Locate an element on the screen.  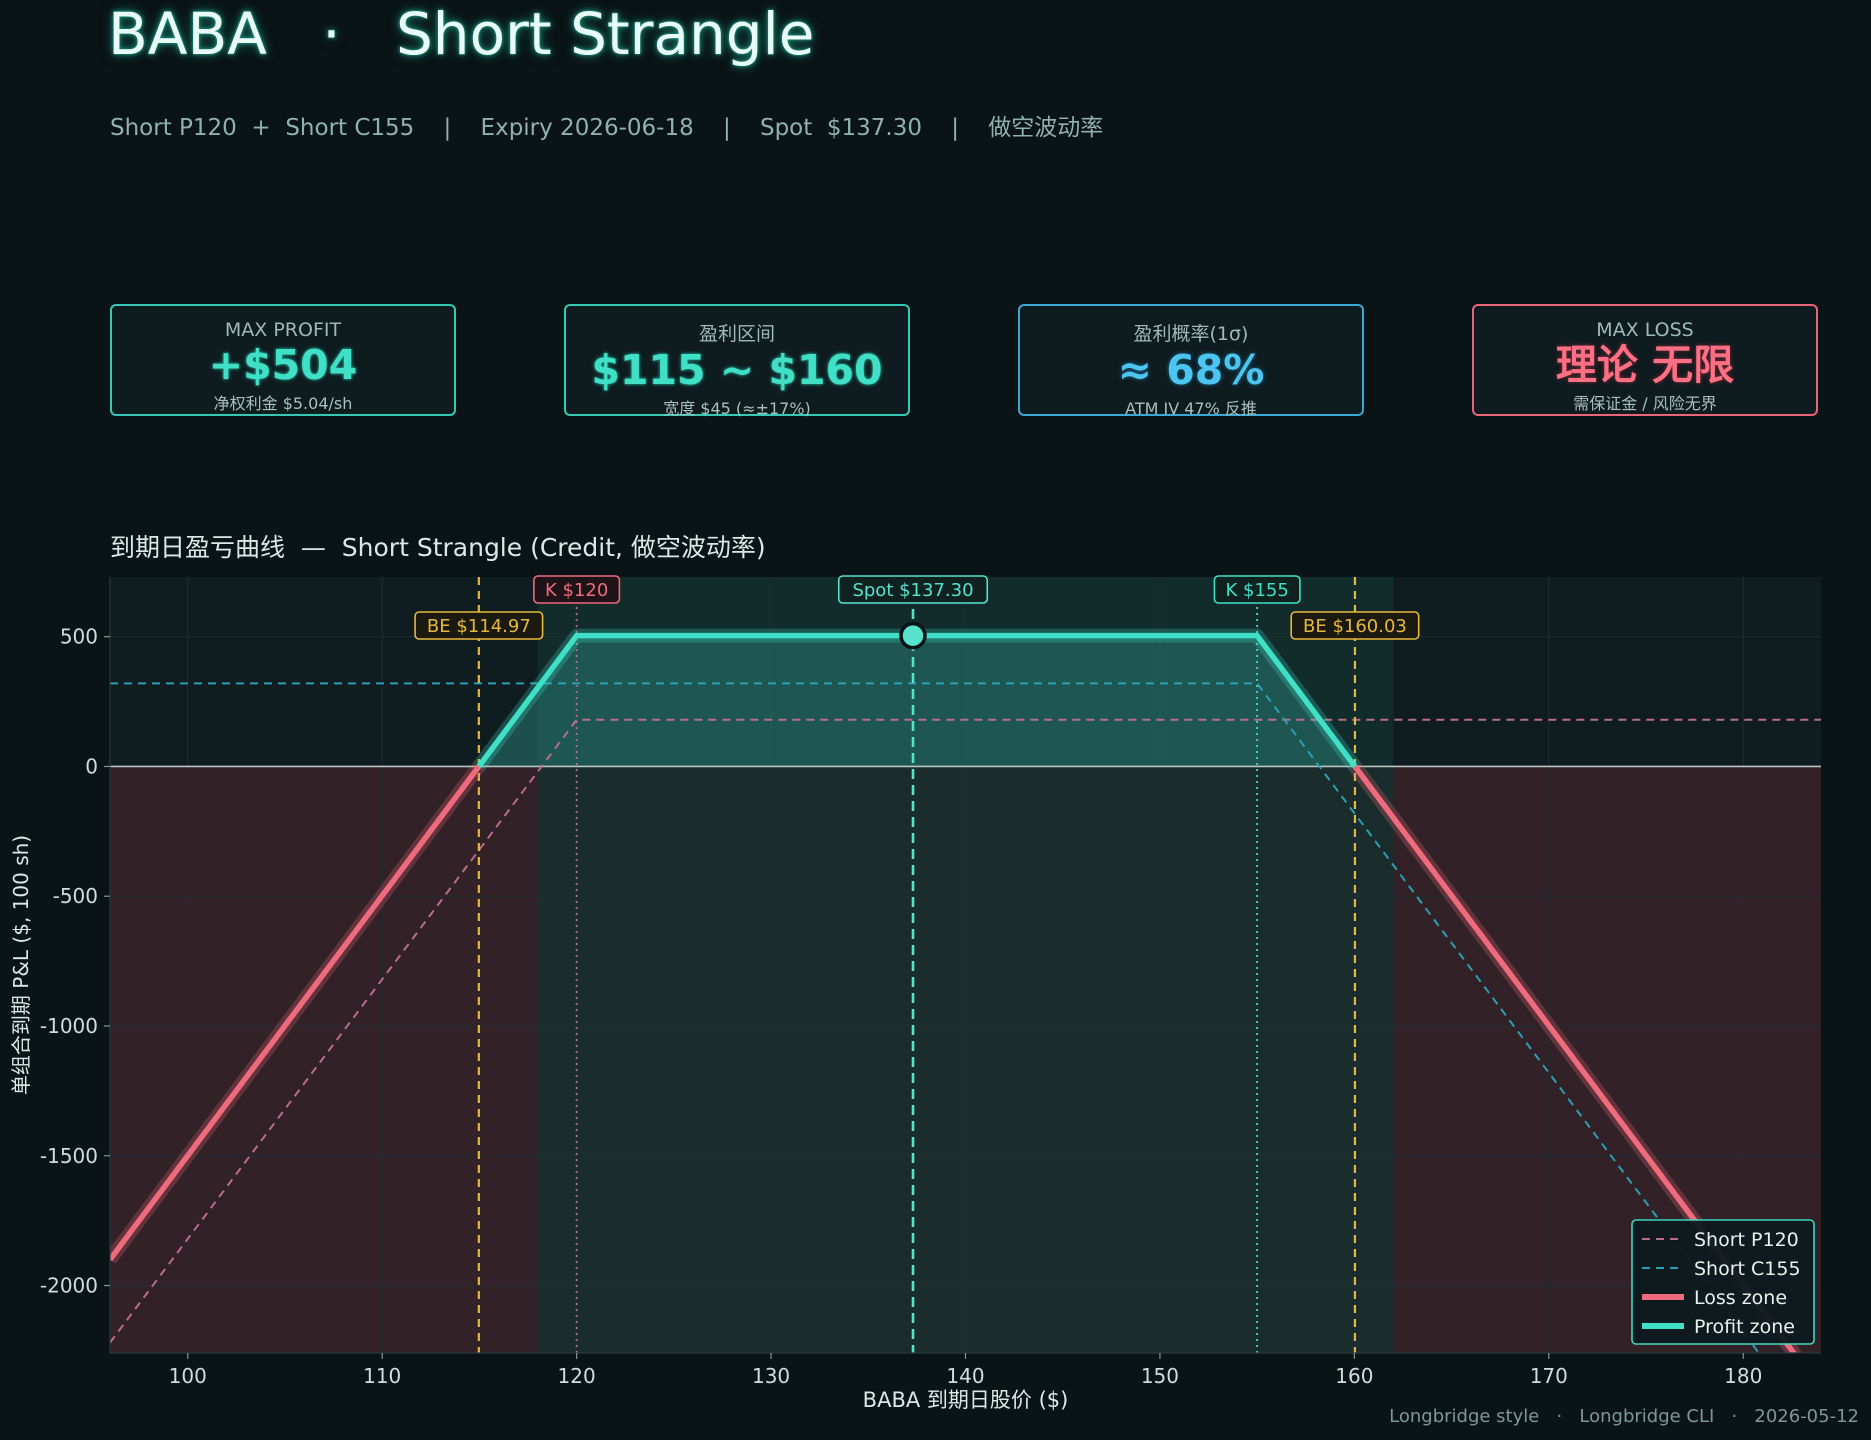
annotation-label-breakeven: BE $160.03 is located at coordinates (1355, 626).